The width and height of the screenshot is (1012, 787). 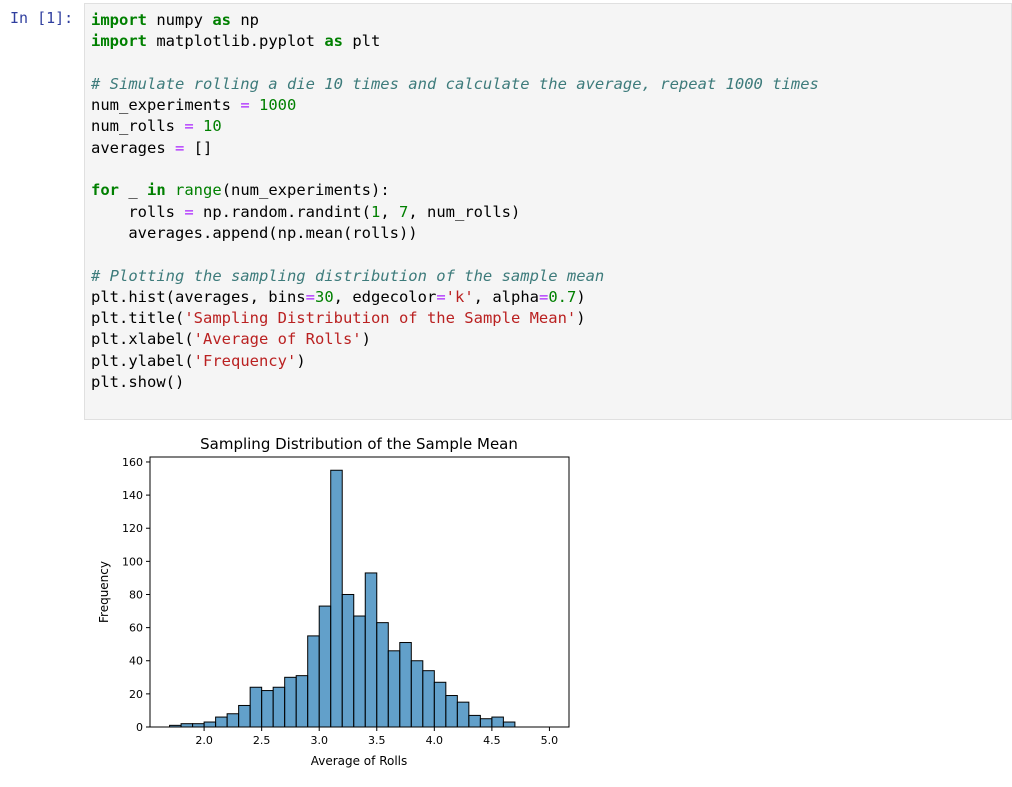 I want to click on code-token: 1, so click(x=375, y=211).